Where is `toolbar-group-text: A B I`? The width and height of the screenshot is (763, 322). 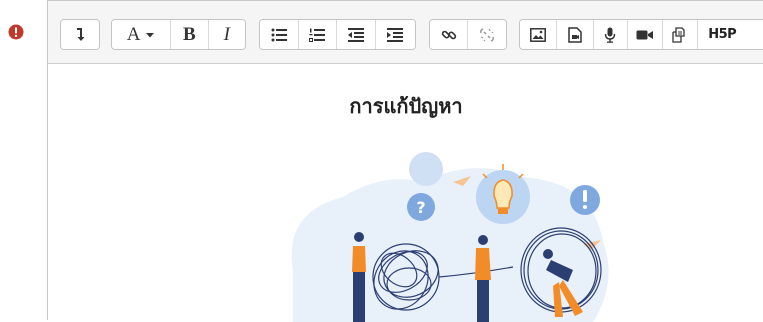 toolbar-group-text: A B I is located at coordinates (178, 34).